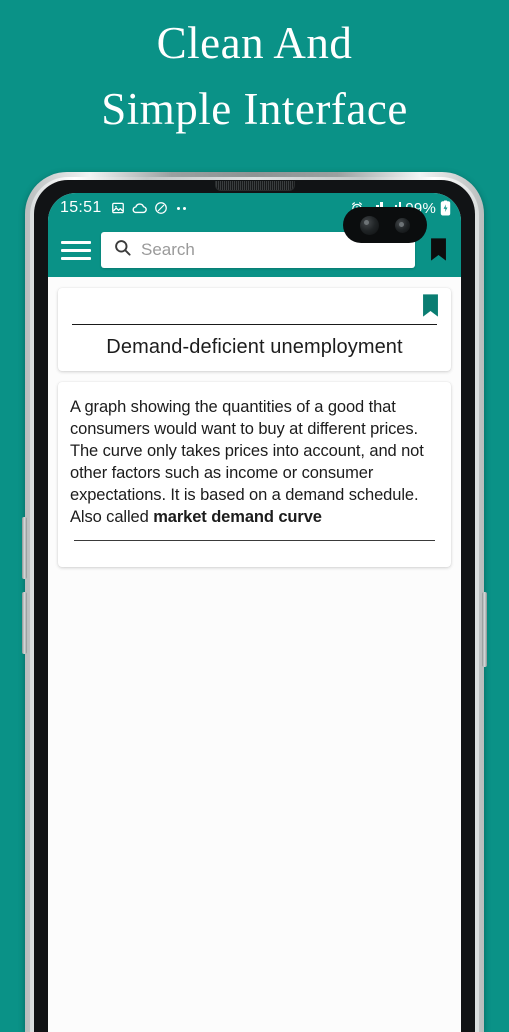 Image resolution: width=509 pixels, height=1032 pixels. What do you see at coordinates (76, 250) in the screenshot?
I see `hamburger-menu-icon` at bounding box center [76, 250].